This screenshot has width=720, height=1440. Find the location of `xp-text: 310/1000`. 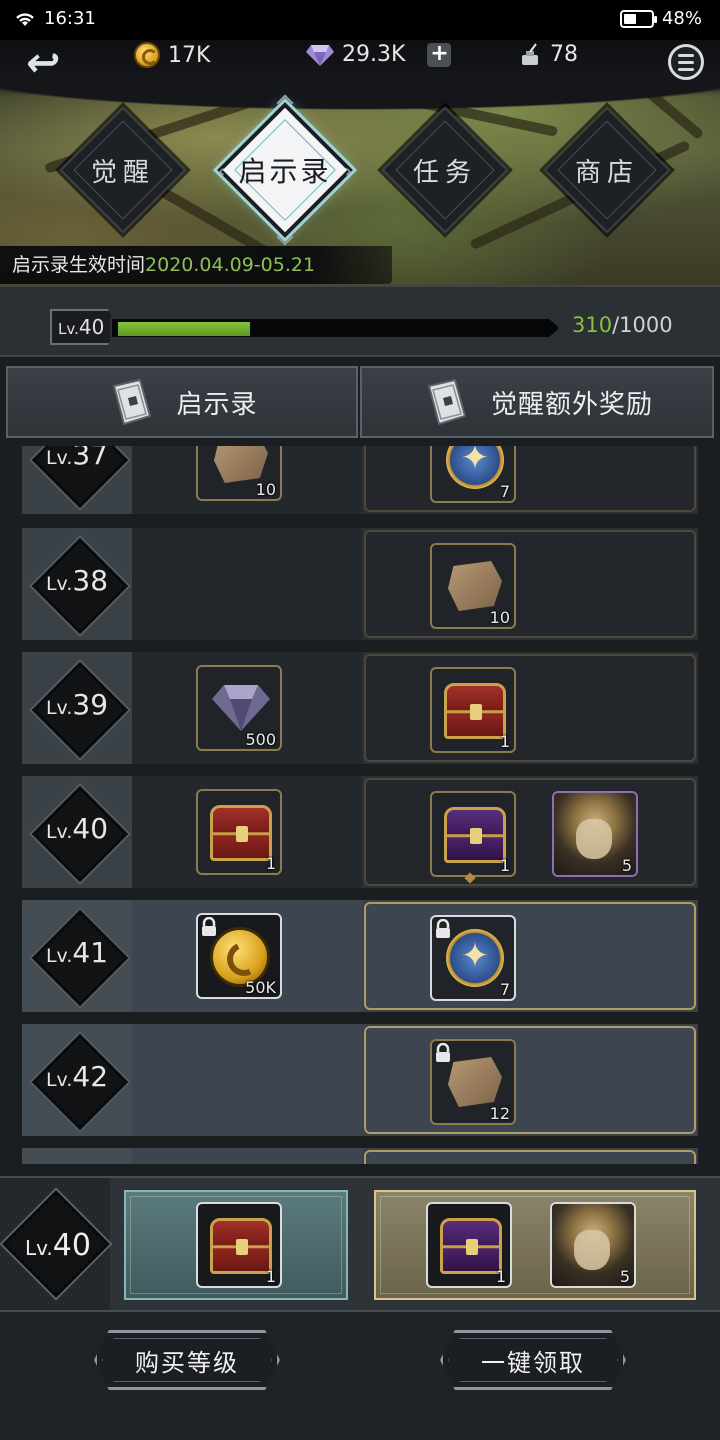

xp-text: 310/1000 is located at coordinates (622, 325).